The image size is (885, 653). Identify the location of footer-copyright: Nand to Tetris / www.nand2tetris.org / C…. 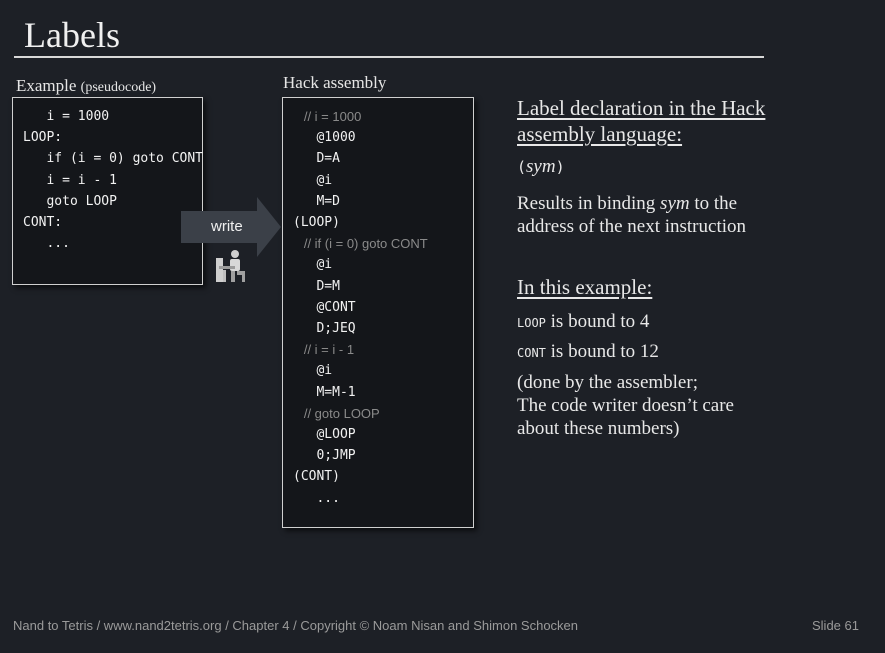
(296, 625).